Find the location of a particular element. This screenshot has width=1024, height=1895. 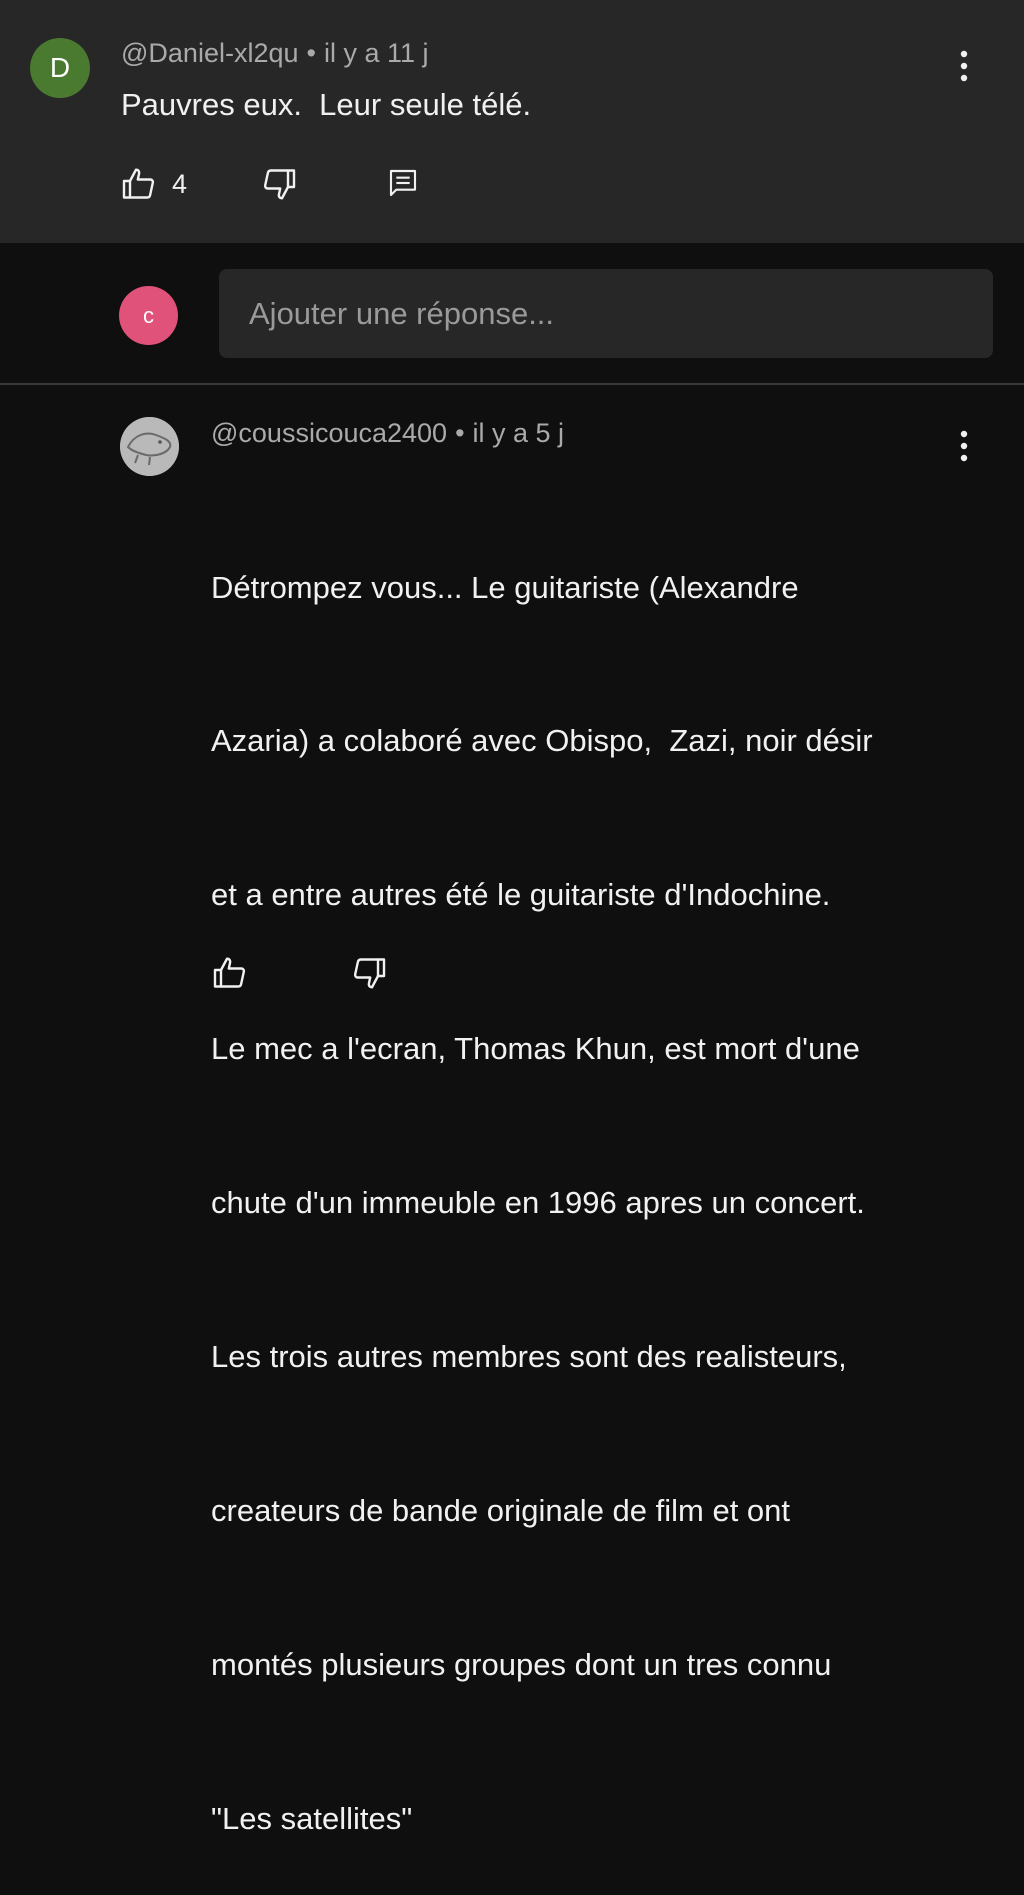

like-button: 4 is located at coordinates (153, 184).